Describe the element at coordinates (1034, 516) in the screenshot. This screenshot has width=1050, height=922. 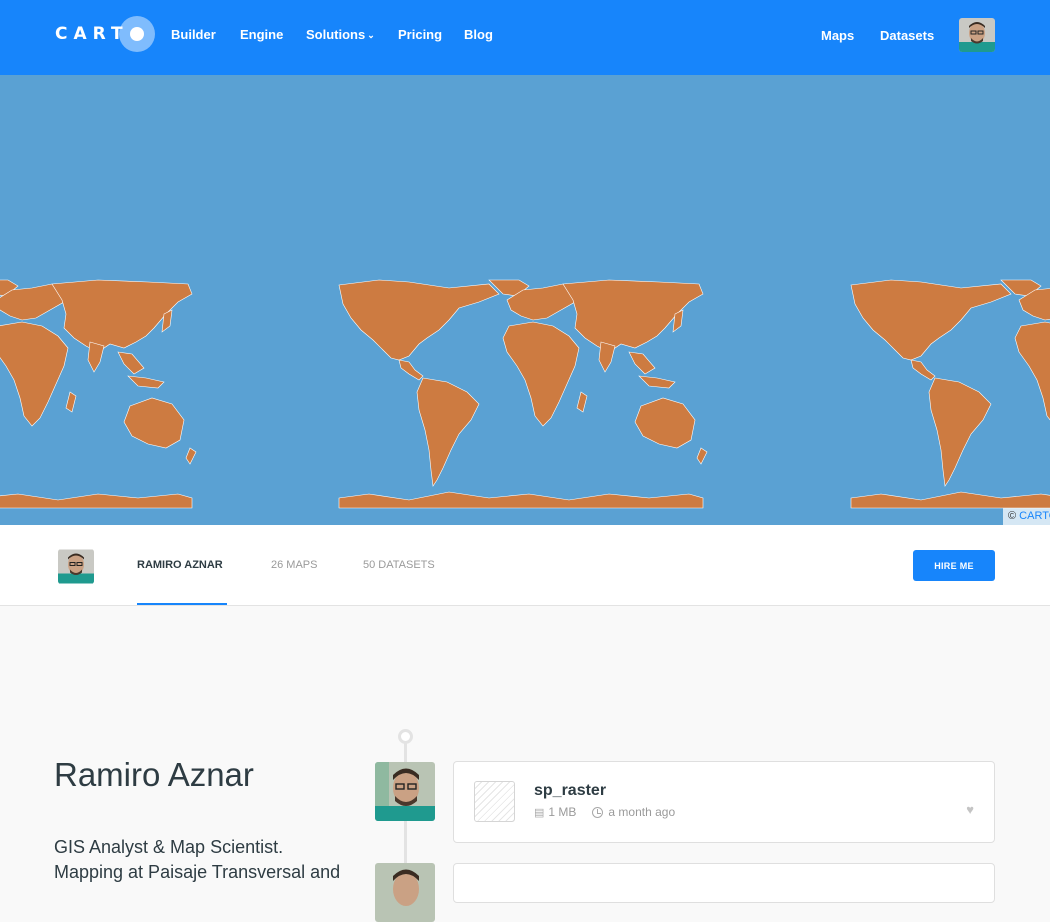
I see `carto-attribution-link: CARTO` at that location.